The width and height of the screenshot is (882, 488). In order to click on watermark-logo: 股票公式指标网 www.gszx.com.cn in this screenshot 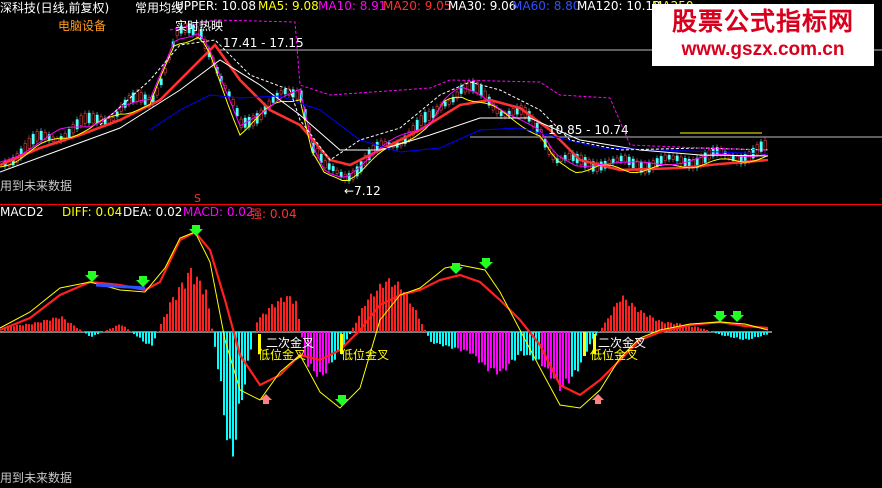, I will do `click(763, 35)`.